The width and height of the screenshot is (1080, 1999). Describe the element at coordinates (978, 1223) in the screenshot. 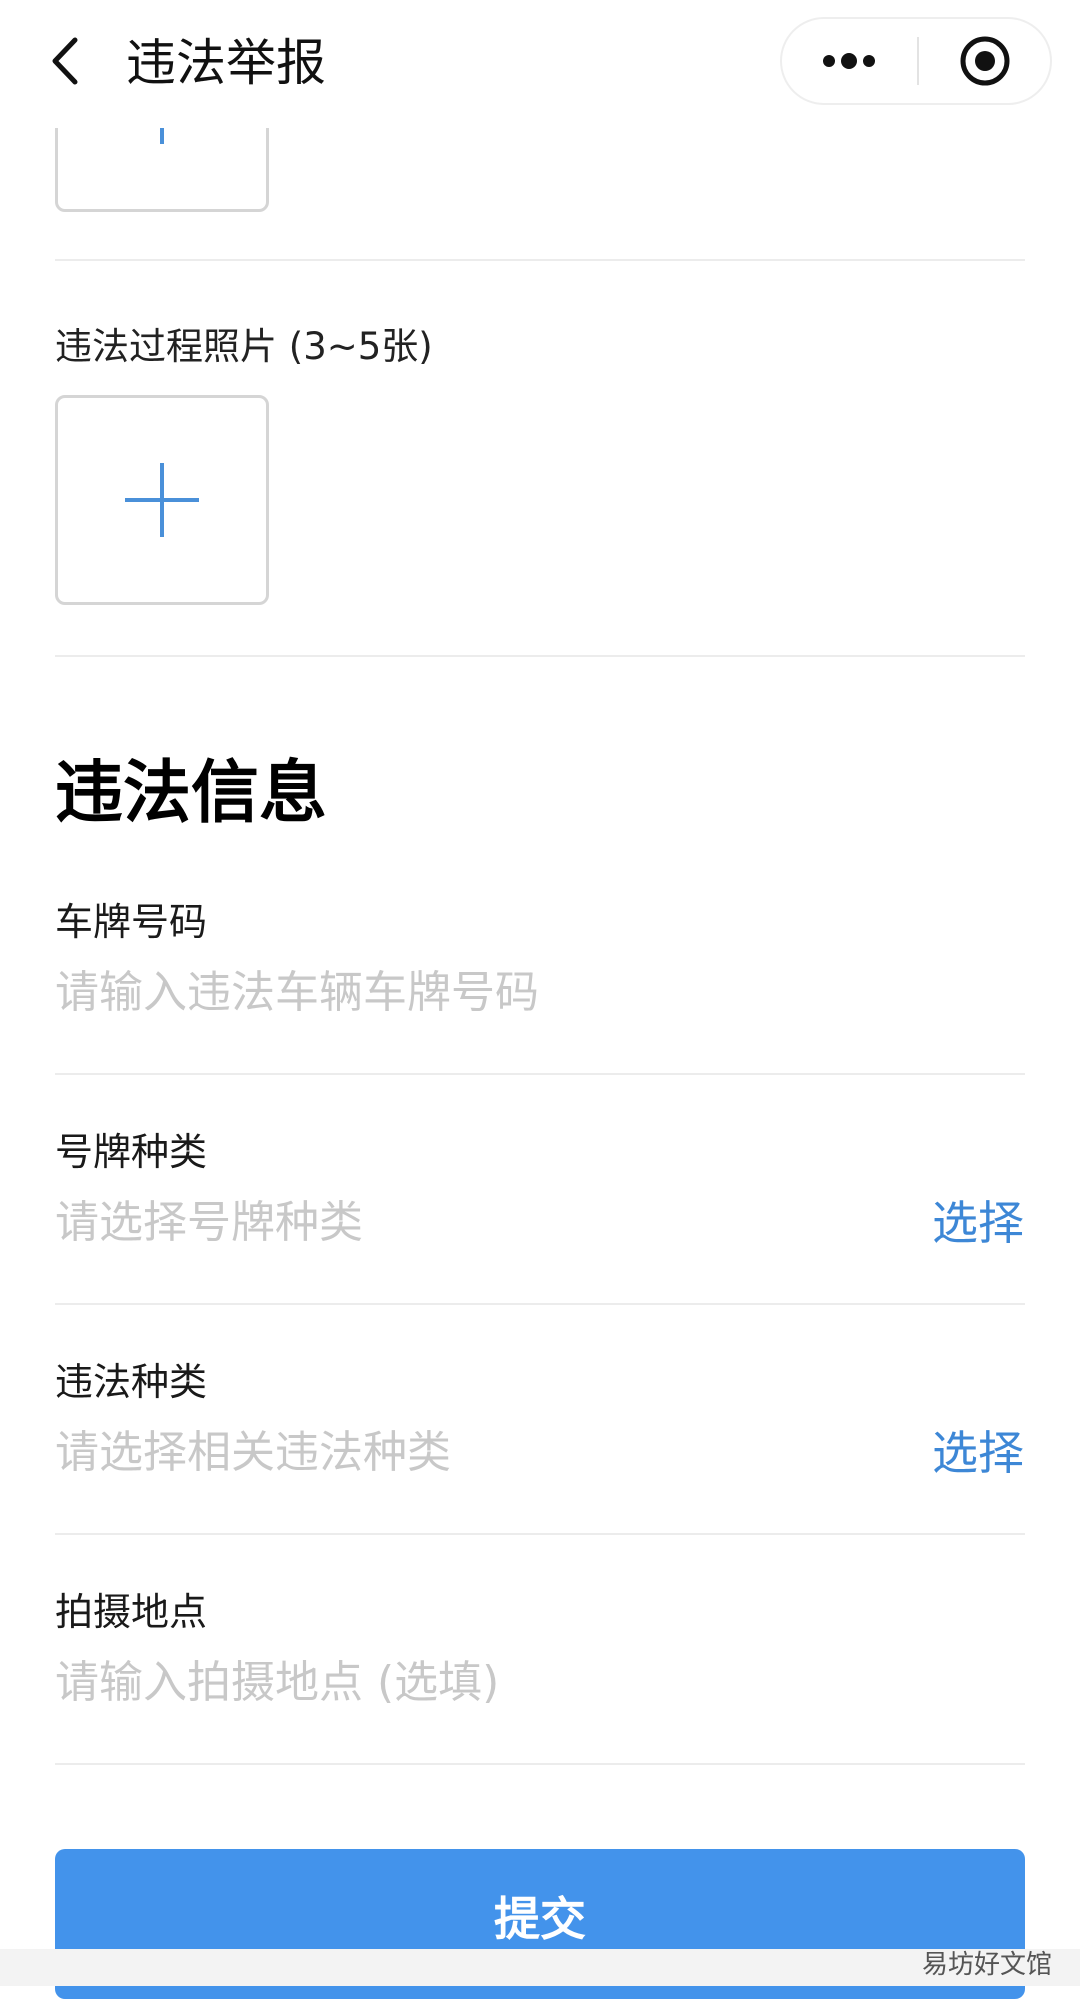

I see `plate-type-select-button: 选择` at that location.